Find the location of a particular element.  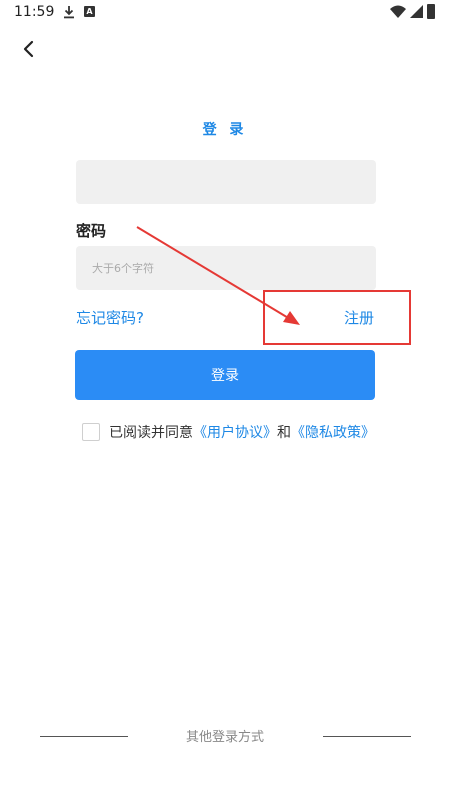

privacy-policy-link: 《隐私政策》 is located at coordinates (333, 432).